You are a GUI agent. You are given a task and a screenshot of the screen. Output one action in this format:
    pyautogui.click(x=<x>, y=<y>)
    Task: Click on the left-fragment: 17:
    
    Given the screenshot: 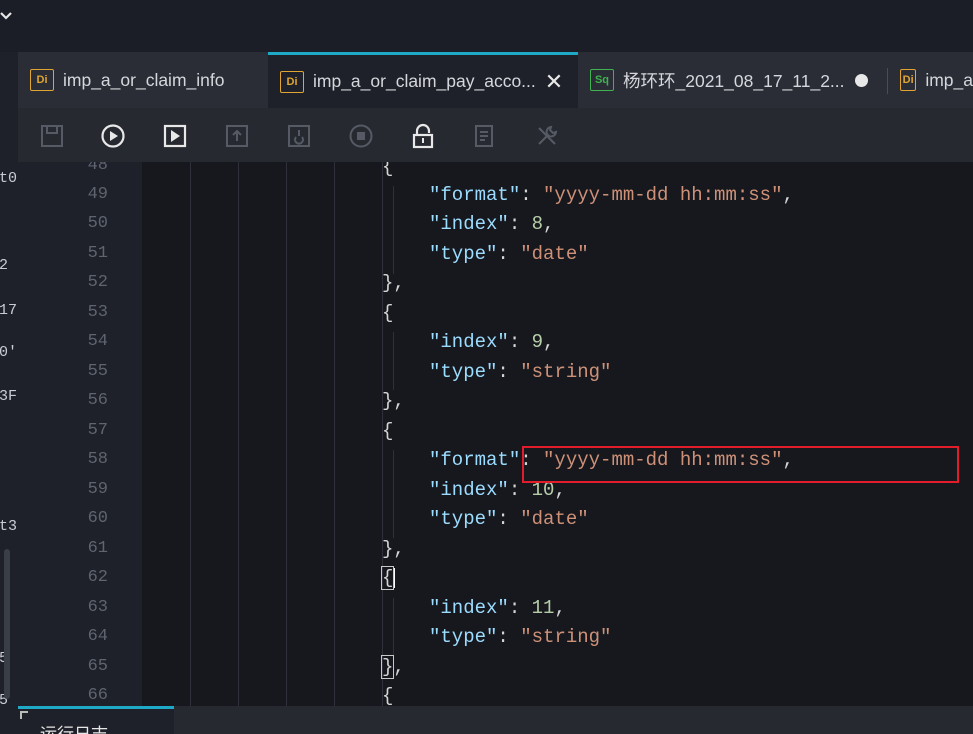 What is the action you would take?
    pyautogui.click(x=9, y=310)
    